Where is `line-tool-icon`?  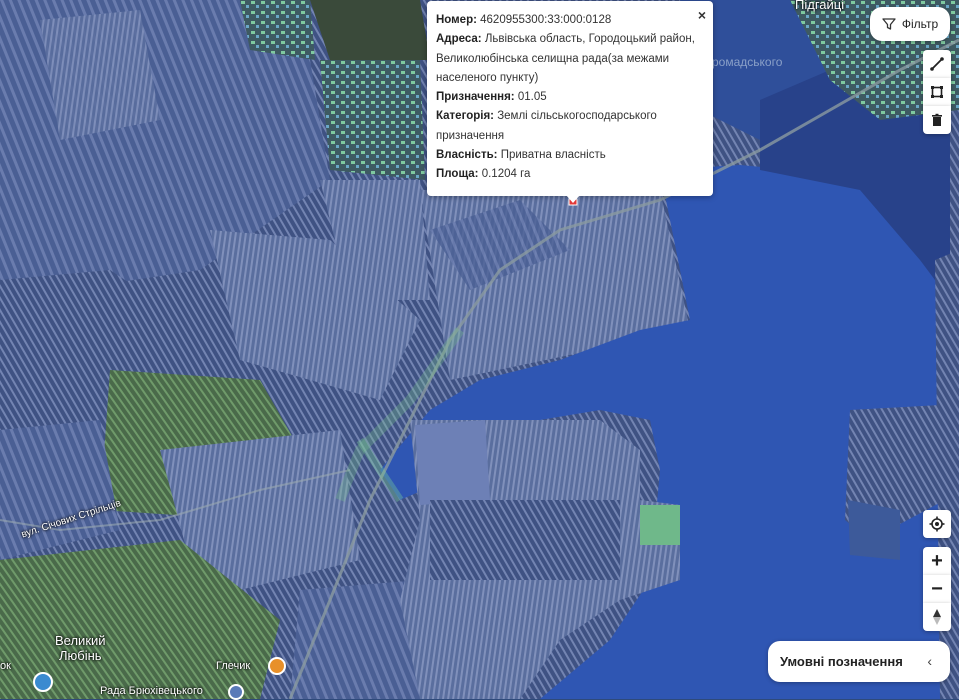
line-tool-icon is located at coordinates (937, 64).